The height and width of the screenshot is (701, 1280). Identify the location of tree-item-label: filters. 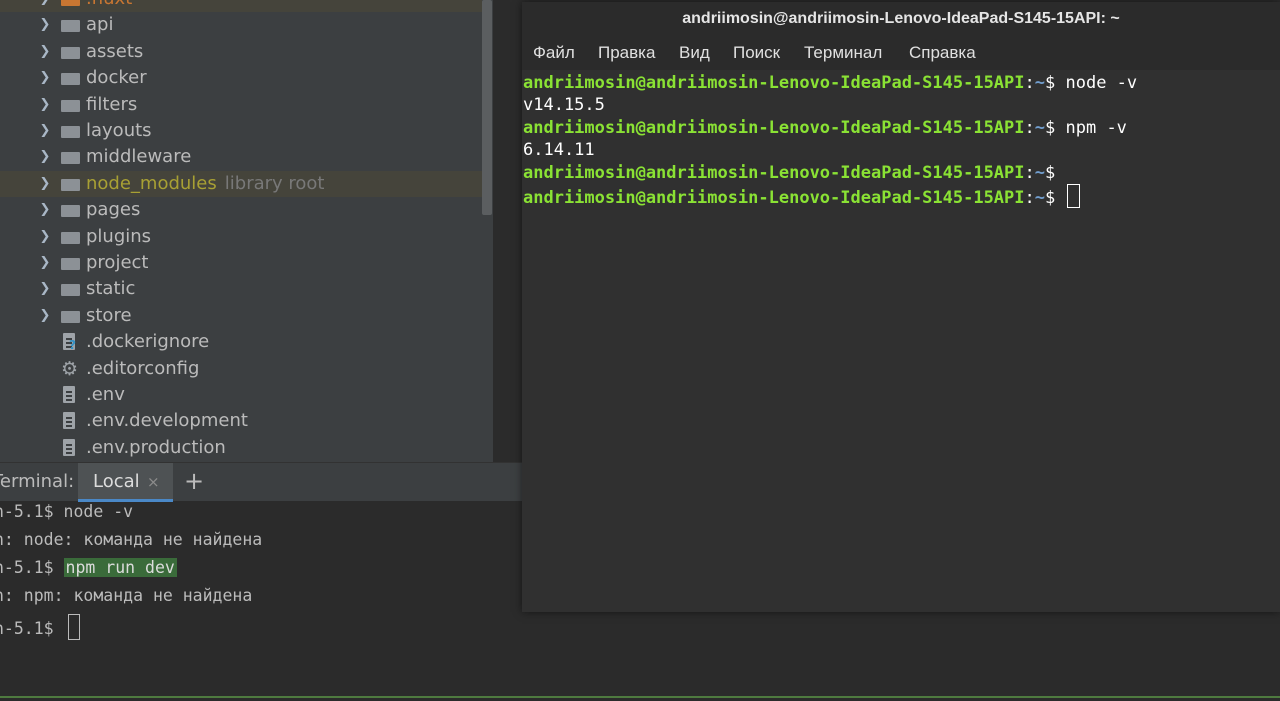
(111, 105).